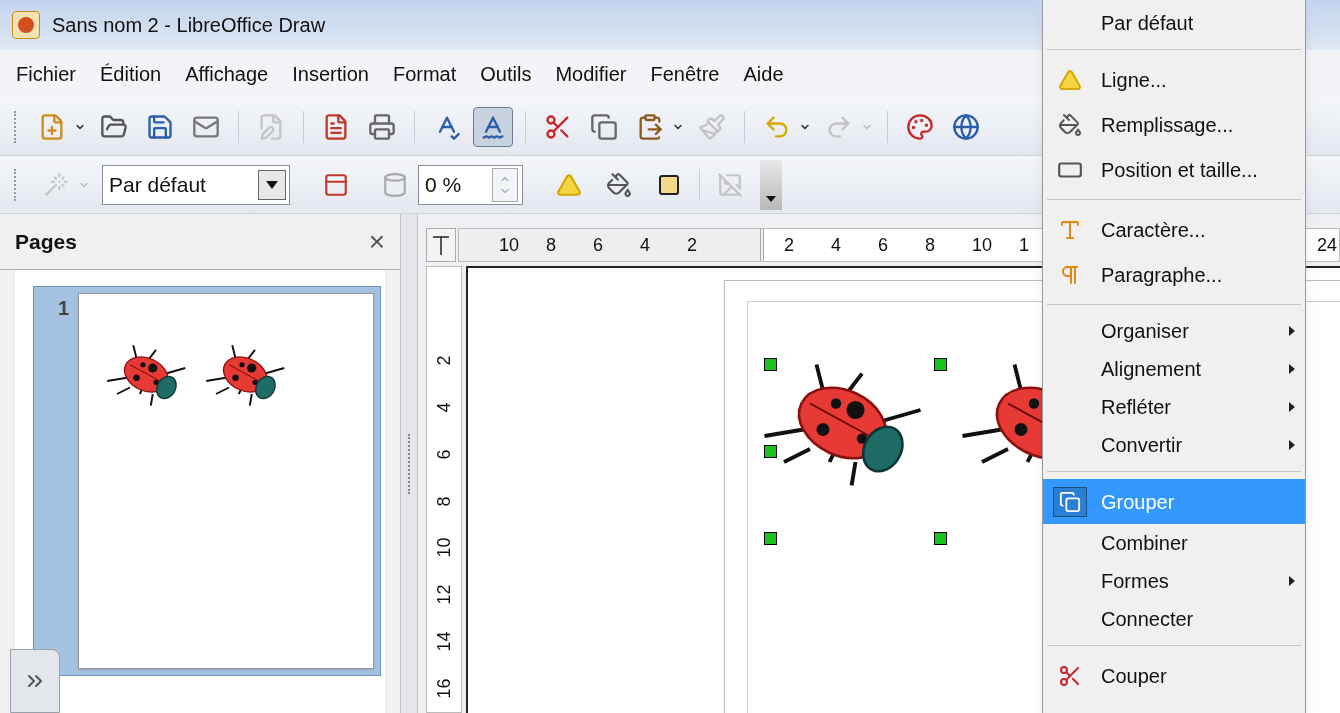 The width and height of the screenshot is (1340, 713). What do you see at coordinates (1070, 501) in the screenshot?
I see `group-icon` at bounding box center [1070, 501].